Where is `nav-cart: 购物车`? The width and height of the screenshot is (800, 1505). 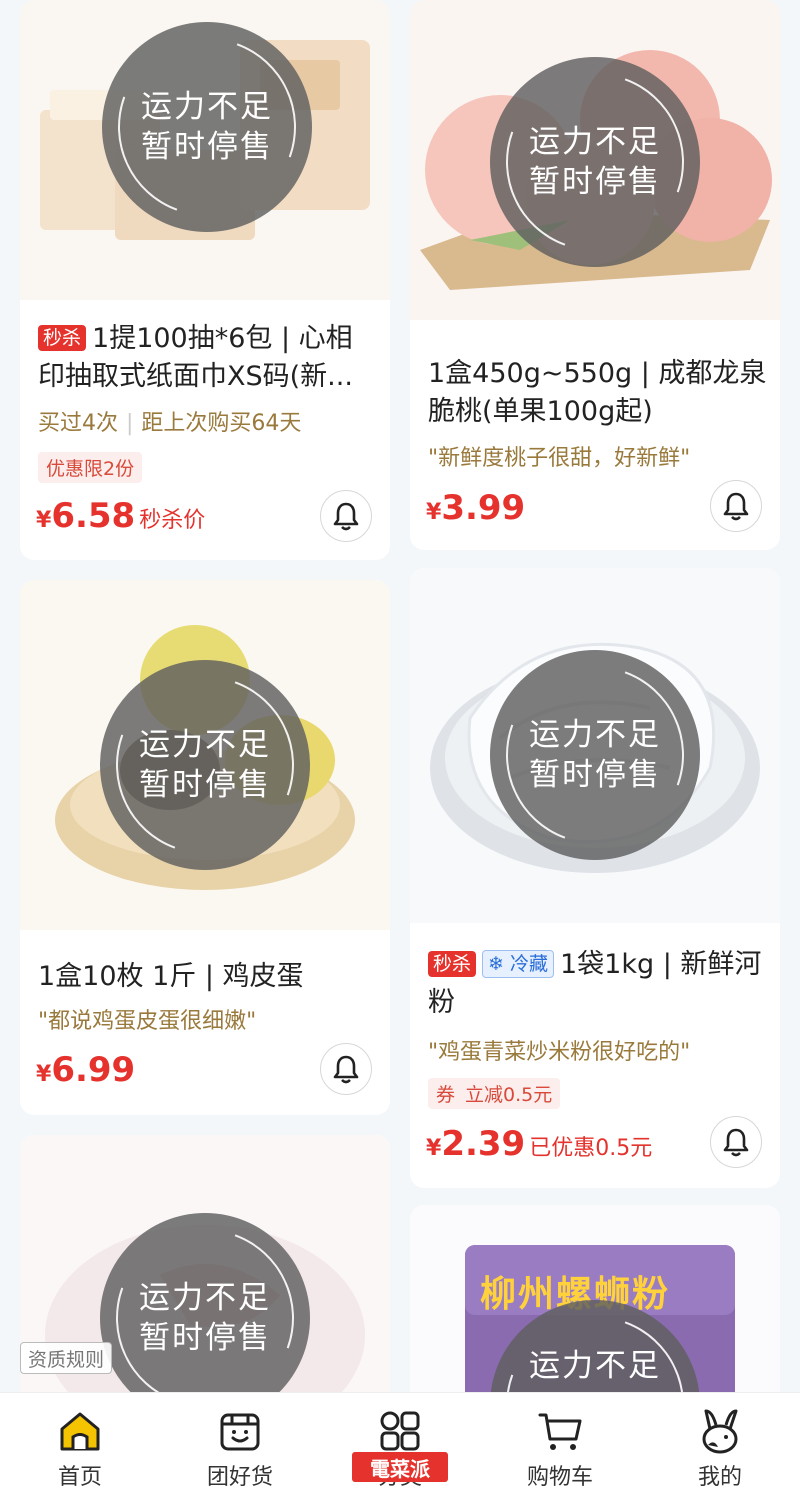 nav-cart: 购物车 is located at coordinates (560, 1449).